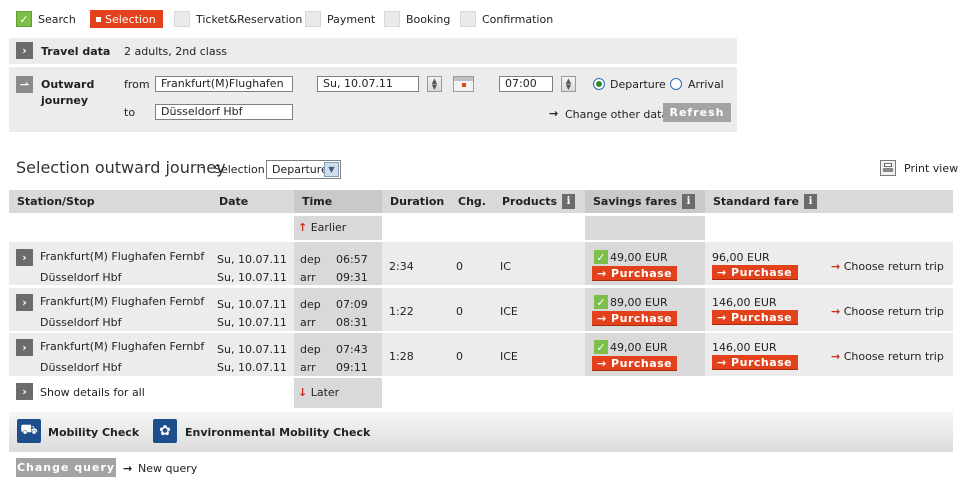 The height and width of the screenshot is (494, 961). I want to click on col-chg: Chg., so click(472, 201).